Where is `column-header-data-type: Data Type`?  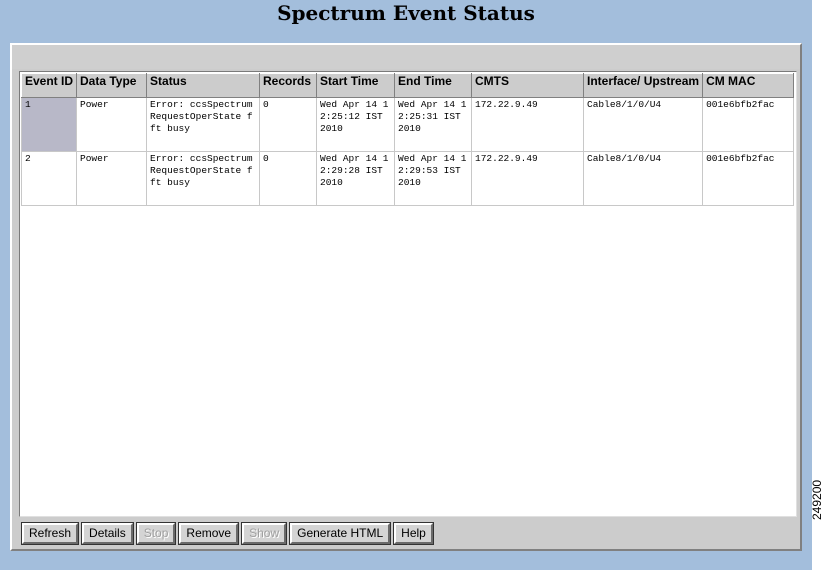 column-header-data-type: Data Type is located at coordinates (112, 85).